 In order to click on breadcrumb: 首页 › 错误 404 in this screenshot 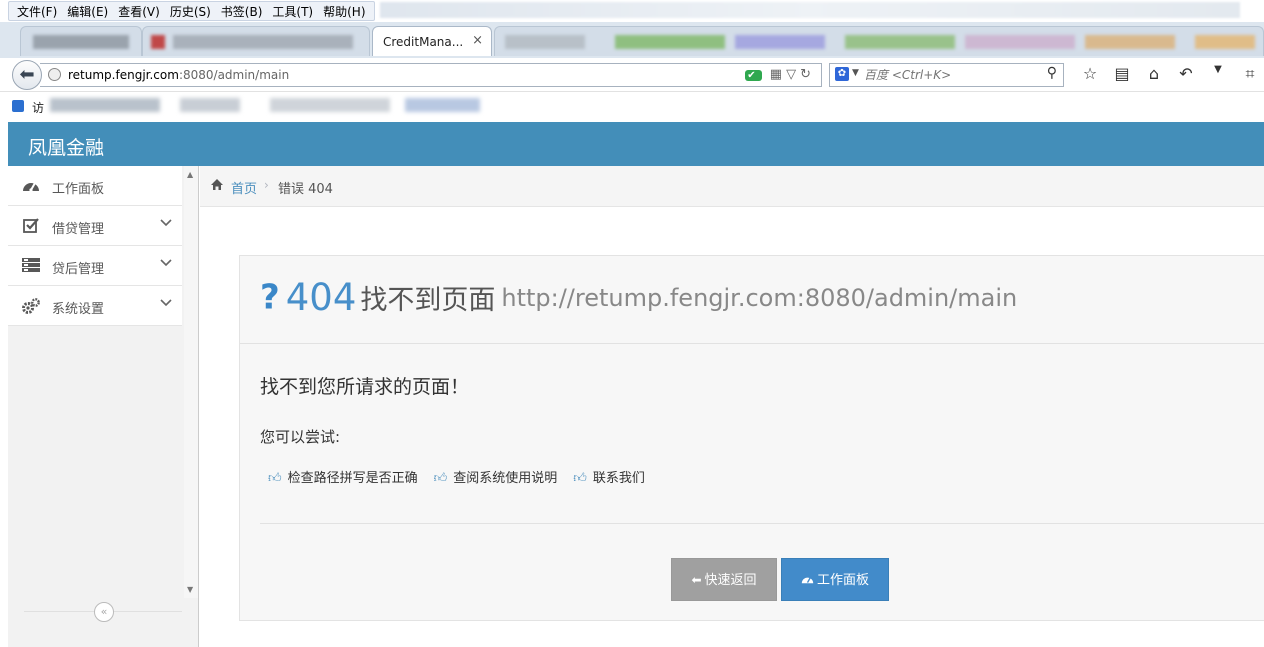, I will do `click(732, 186)`.